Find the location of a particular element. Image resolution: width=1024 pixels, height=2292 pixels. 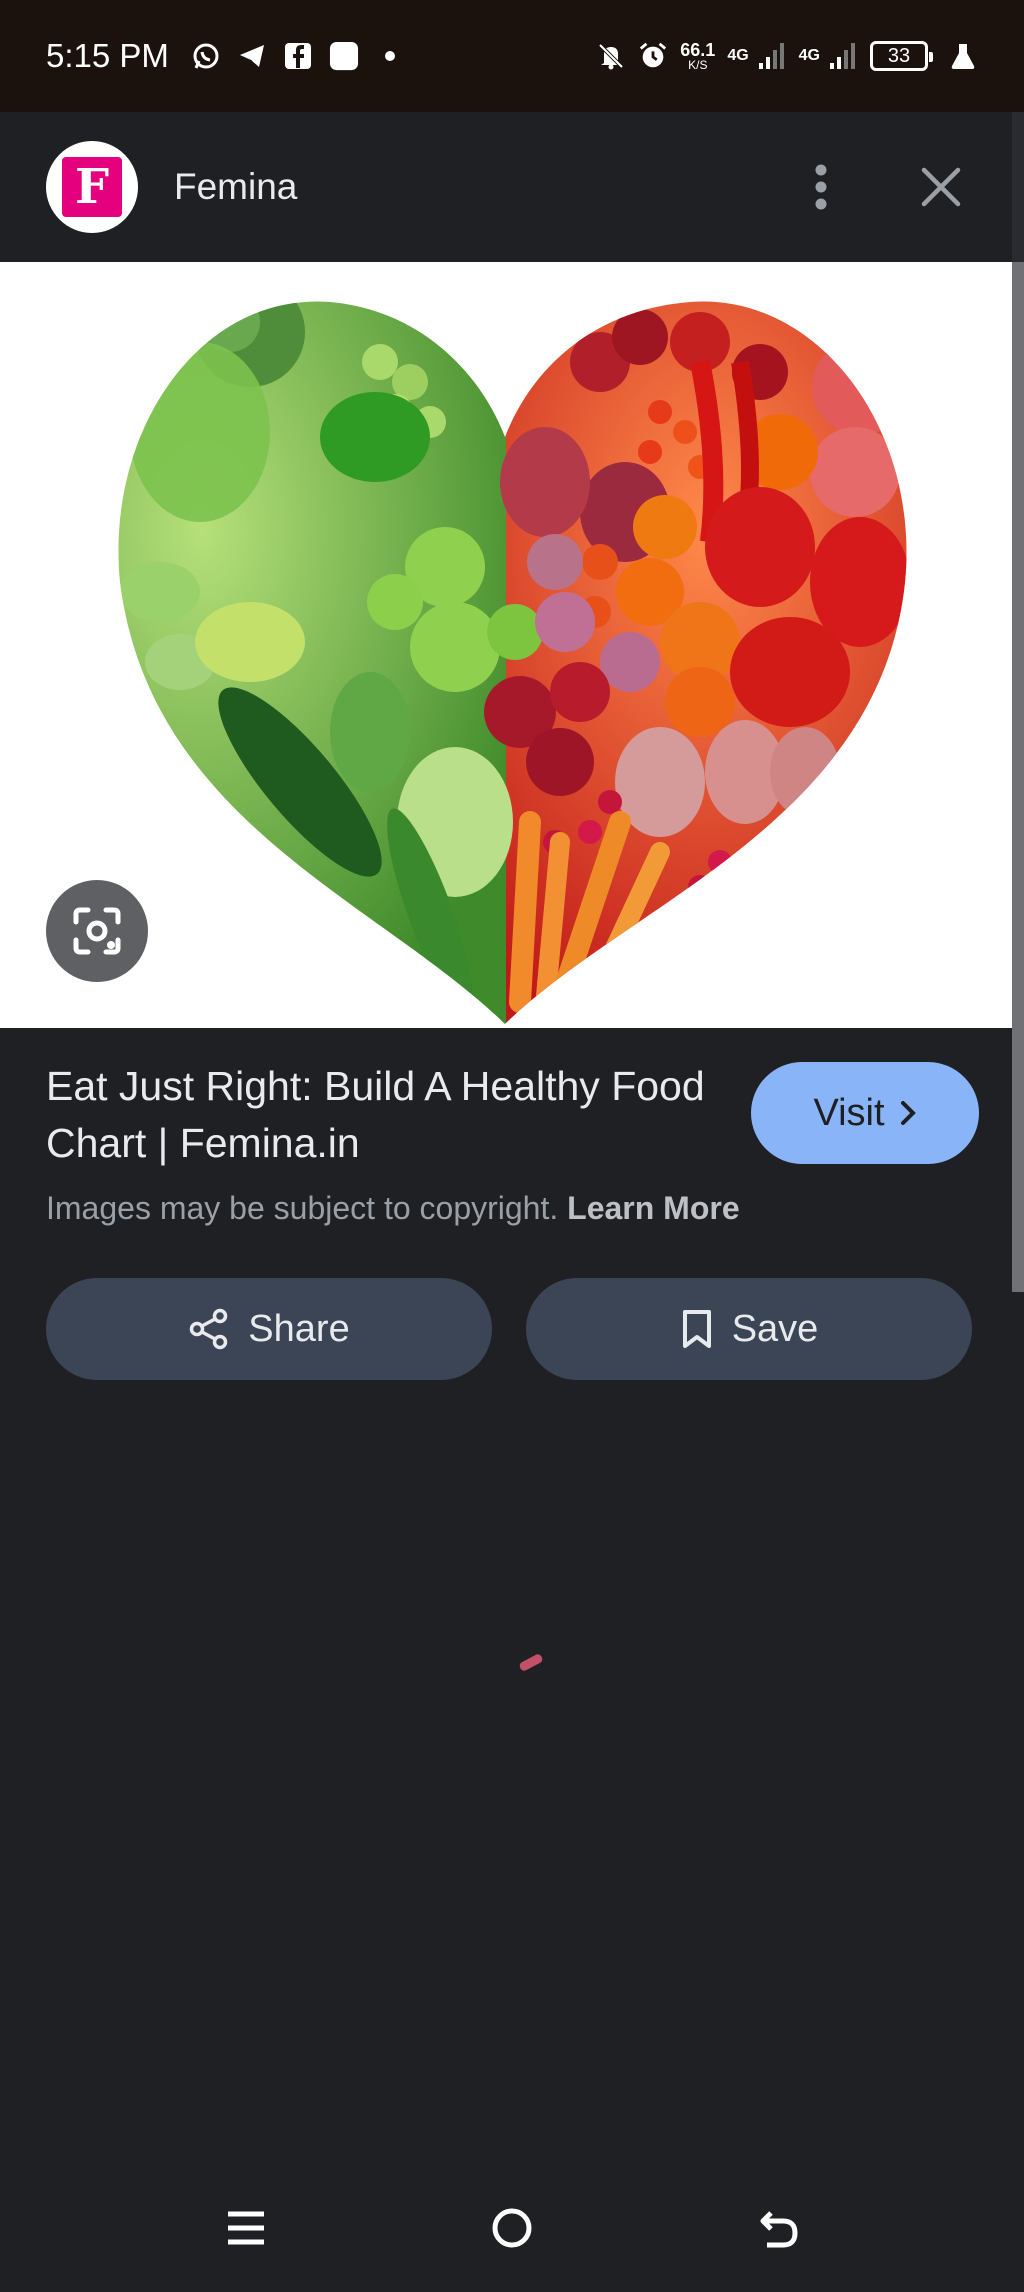

home-circle-icon is located at coordinates (512, 2228).